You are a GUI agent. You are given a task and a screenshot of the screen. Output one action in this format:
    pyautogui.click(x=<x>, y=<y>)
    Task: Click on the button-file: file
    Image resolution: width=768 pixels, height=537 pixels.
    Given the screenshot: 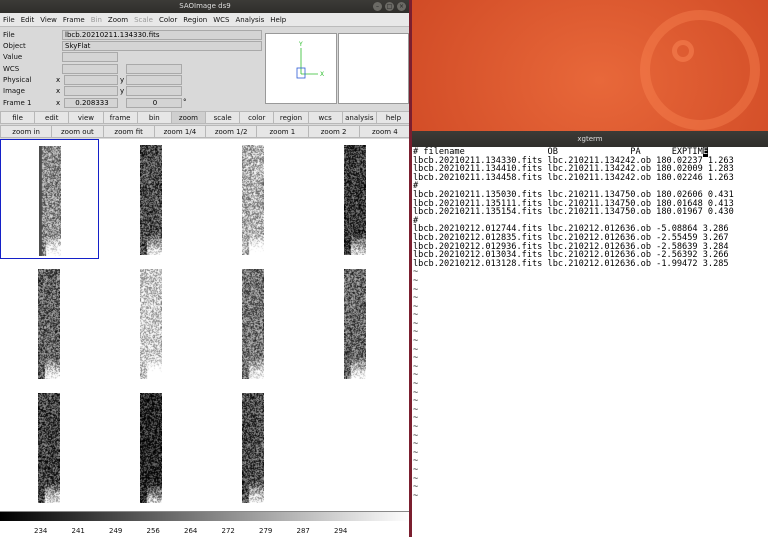 What is the action you would take?
    pyautogui.click(x=17, y=117)
    